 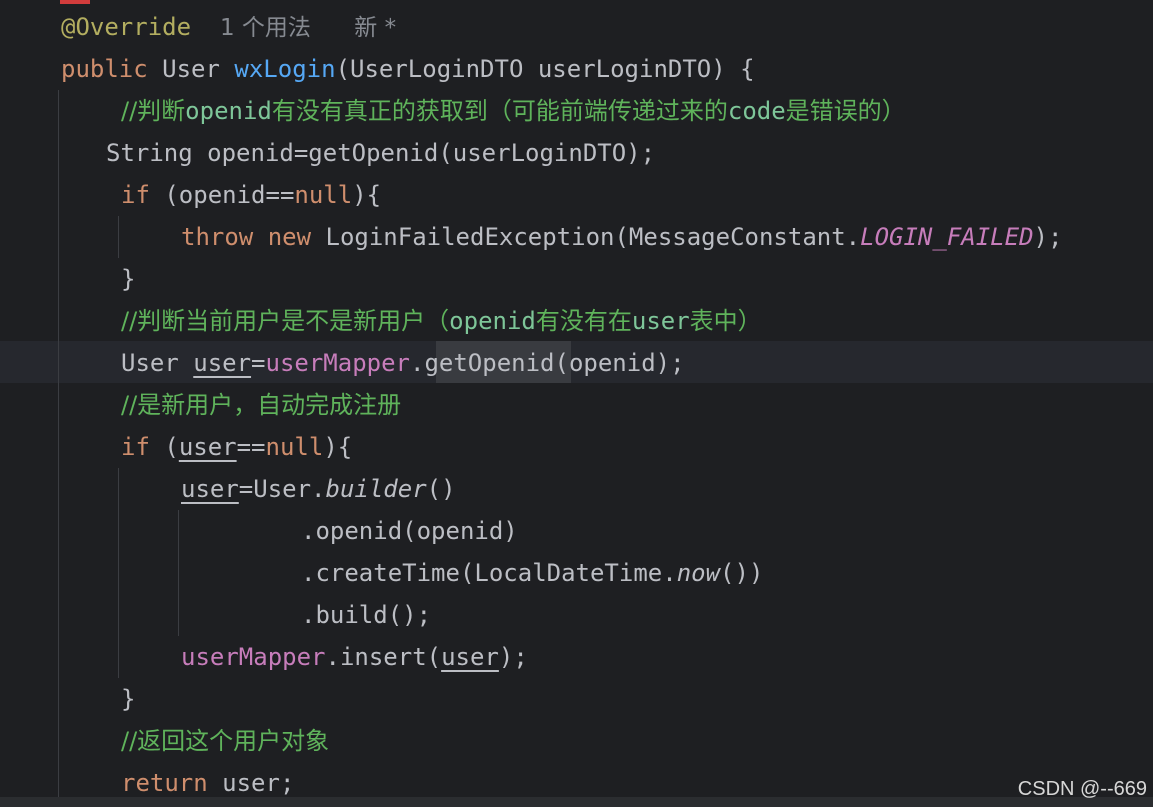 I want to click on code-text: (, so click(x=164, y=447).